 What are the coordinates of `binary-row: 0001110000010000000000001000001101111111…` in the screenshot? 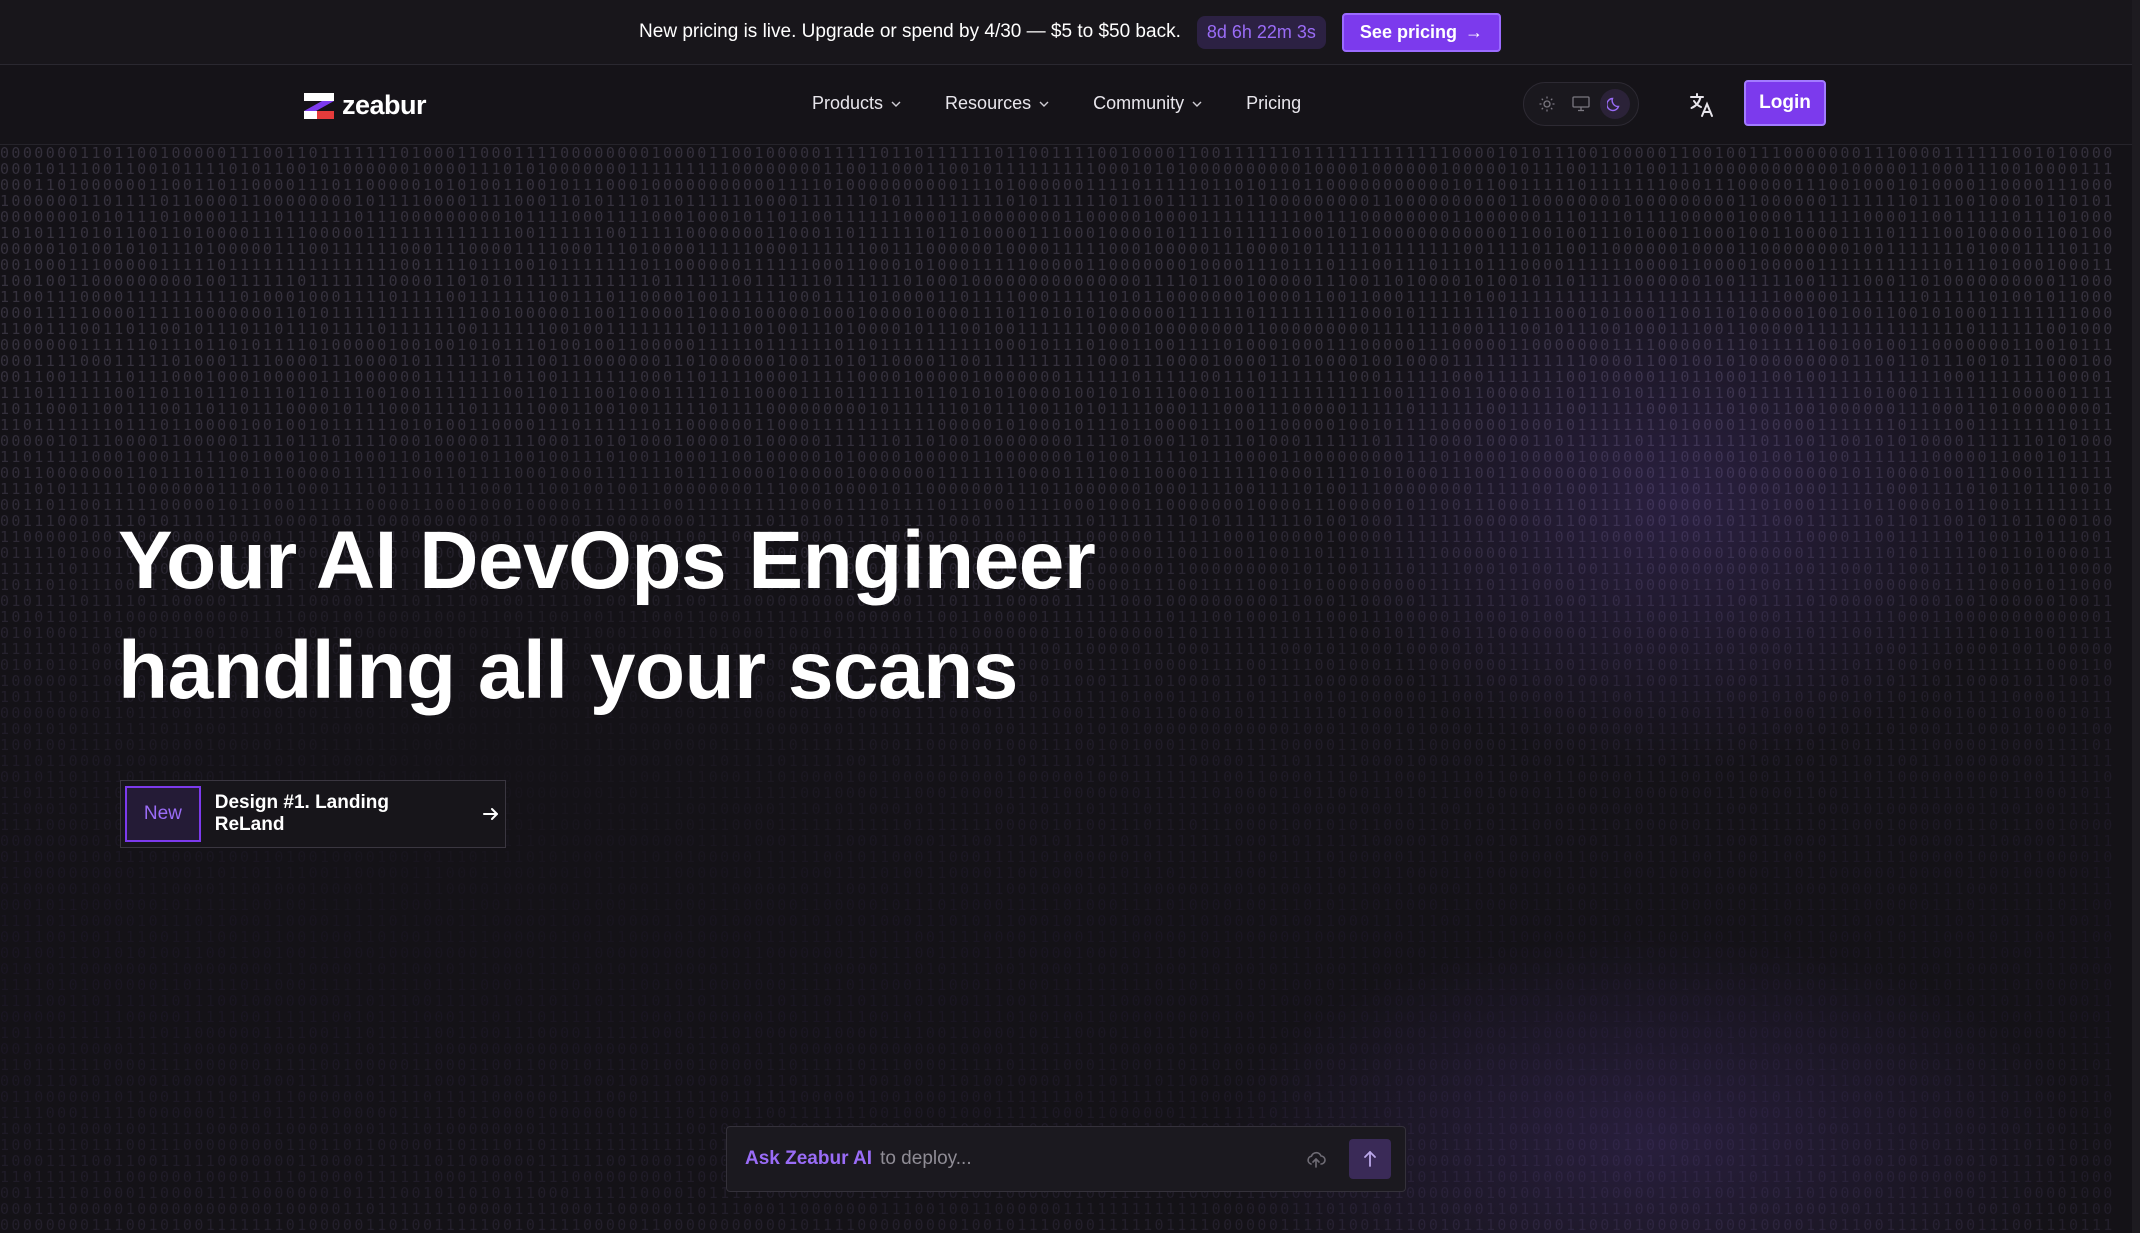 It's located at (1057, 1209).